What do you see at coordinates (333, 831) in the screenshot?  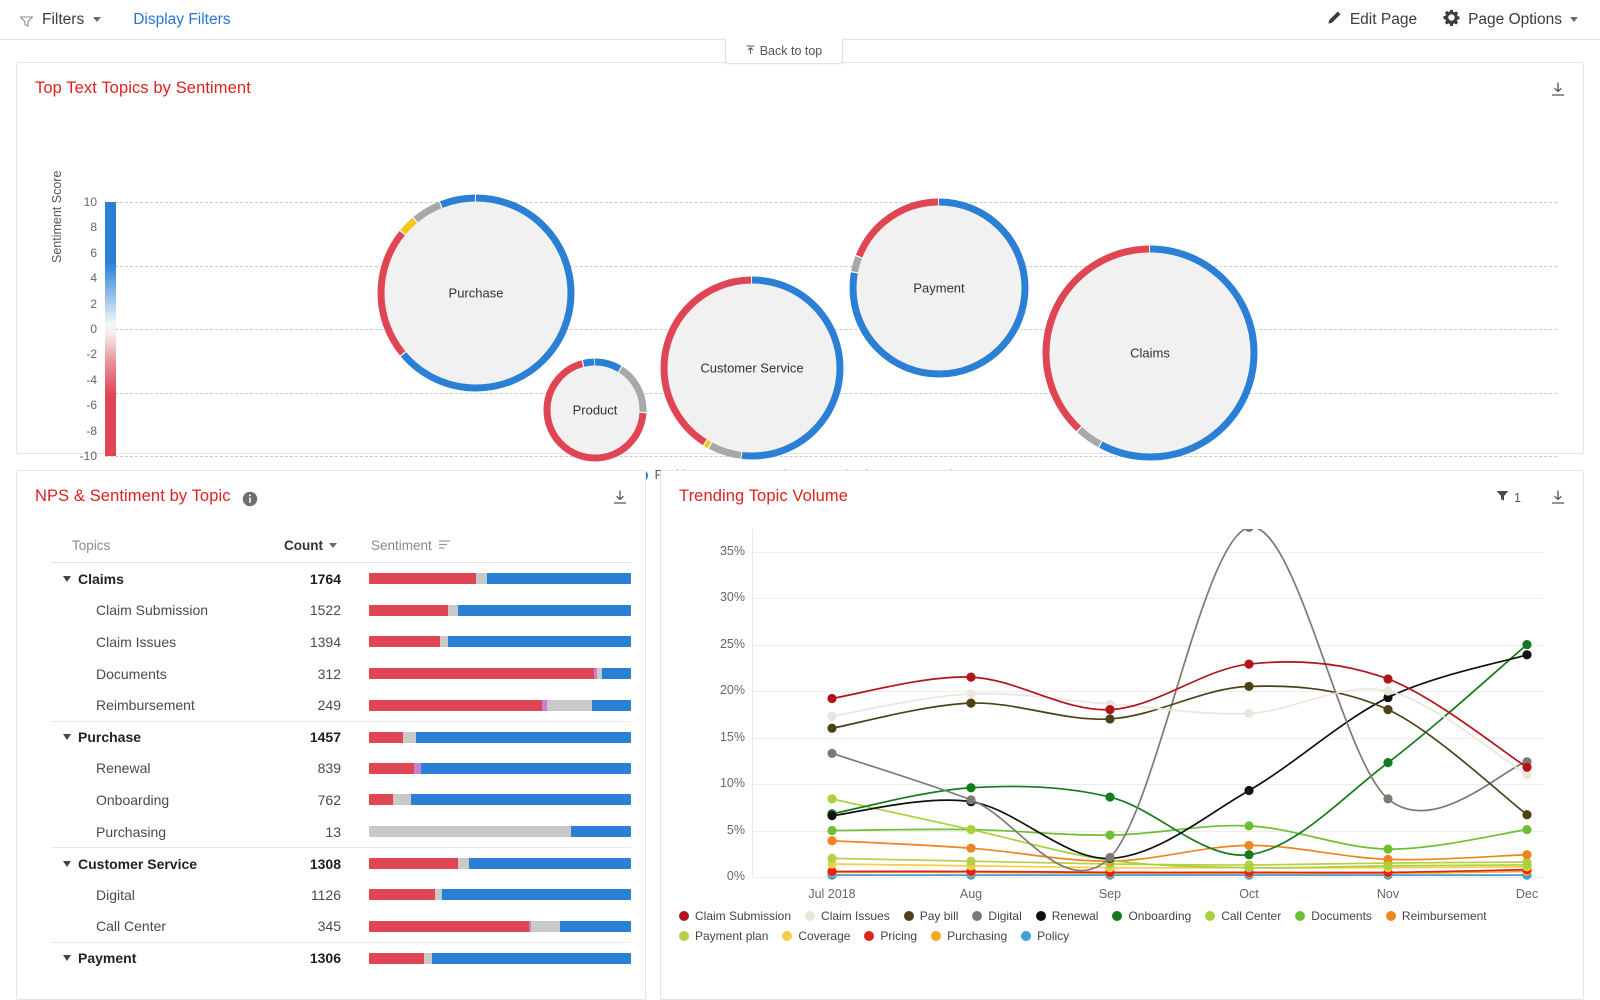 I see `topic-count: 13` at bounding box center [333, 831].